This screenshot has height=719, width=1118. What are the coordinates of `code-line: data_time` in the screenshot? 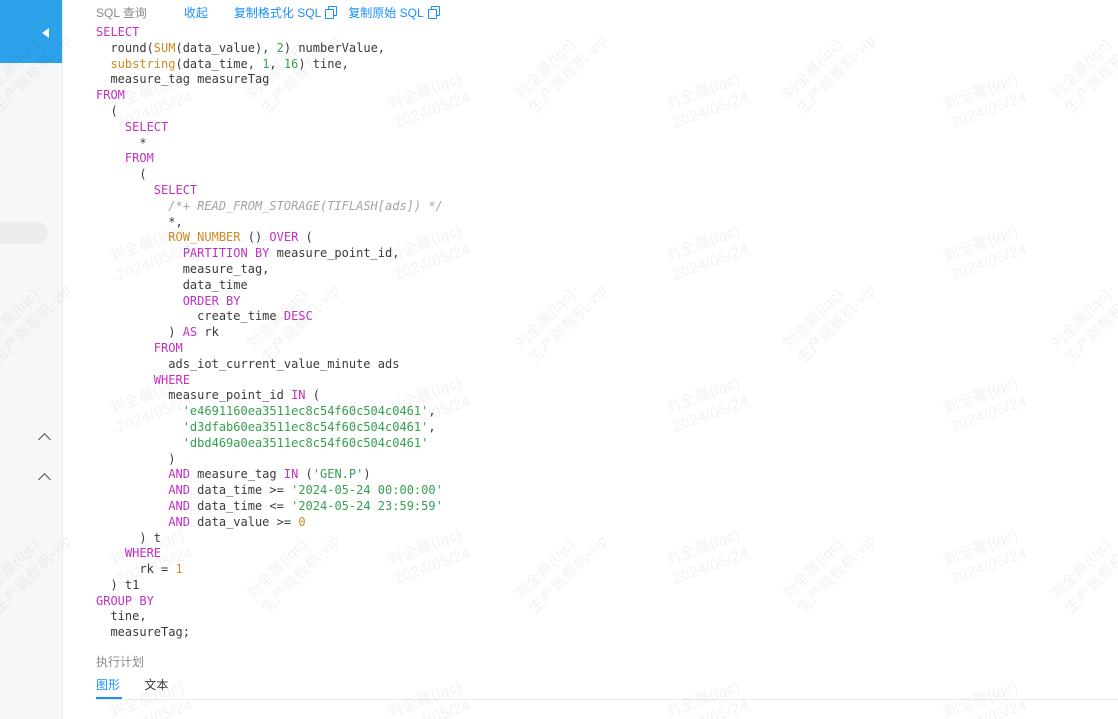 It's located at (172, 284).